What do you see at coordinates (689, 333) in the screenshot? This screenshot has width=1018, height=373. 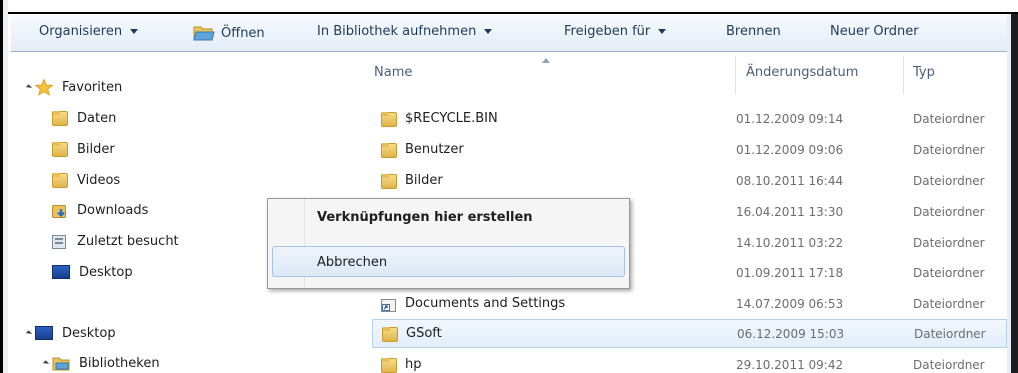 I see `file-row-selected: GSoft 06.12.2009 15:03 Dateiordner` at bounding box center [689, 333].